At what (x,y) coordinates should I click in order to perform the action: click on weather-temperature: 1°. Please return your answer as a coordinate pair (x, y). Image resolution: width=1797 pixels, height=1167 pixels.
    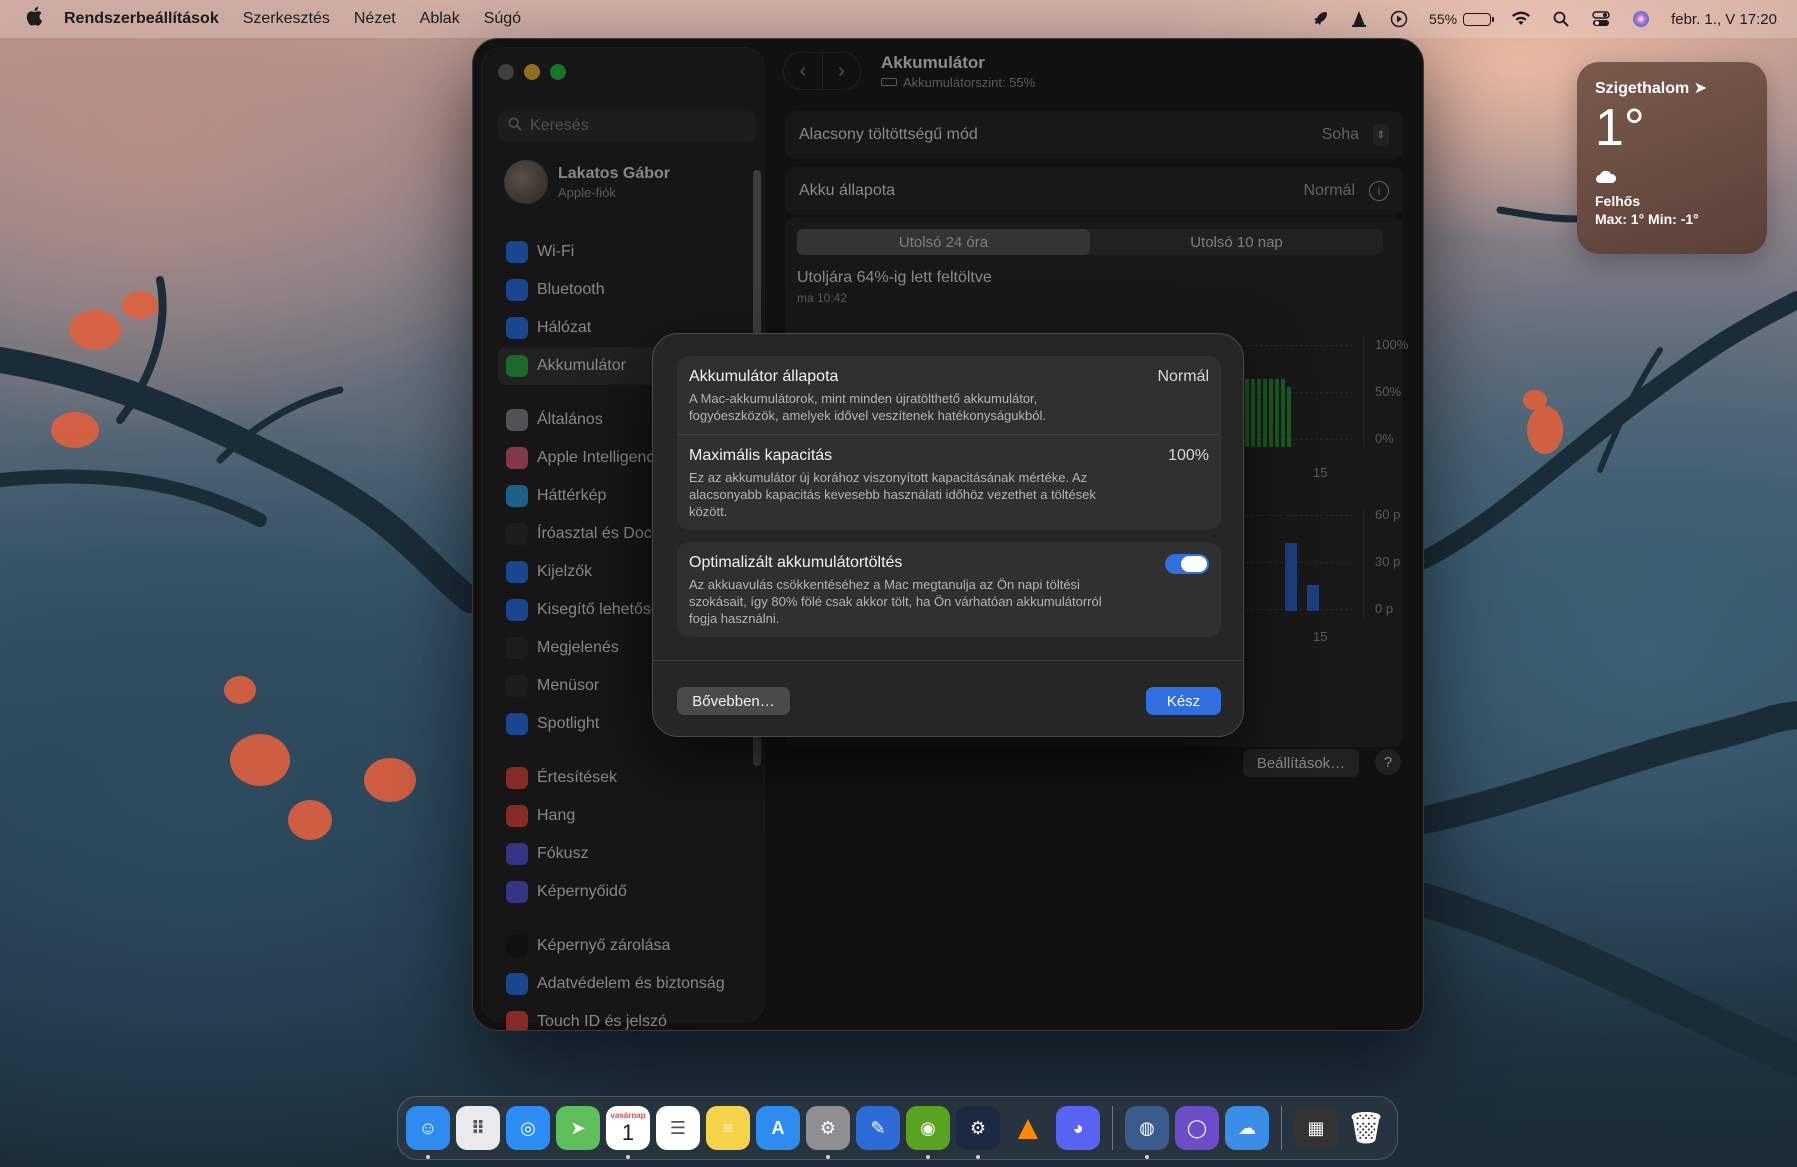
    Looking at the image, I should click on (1620, 128).